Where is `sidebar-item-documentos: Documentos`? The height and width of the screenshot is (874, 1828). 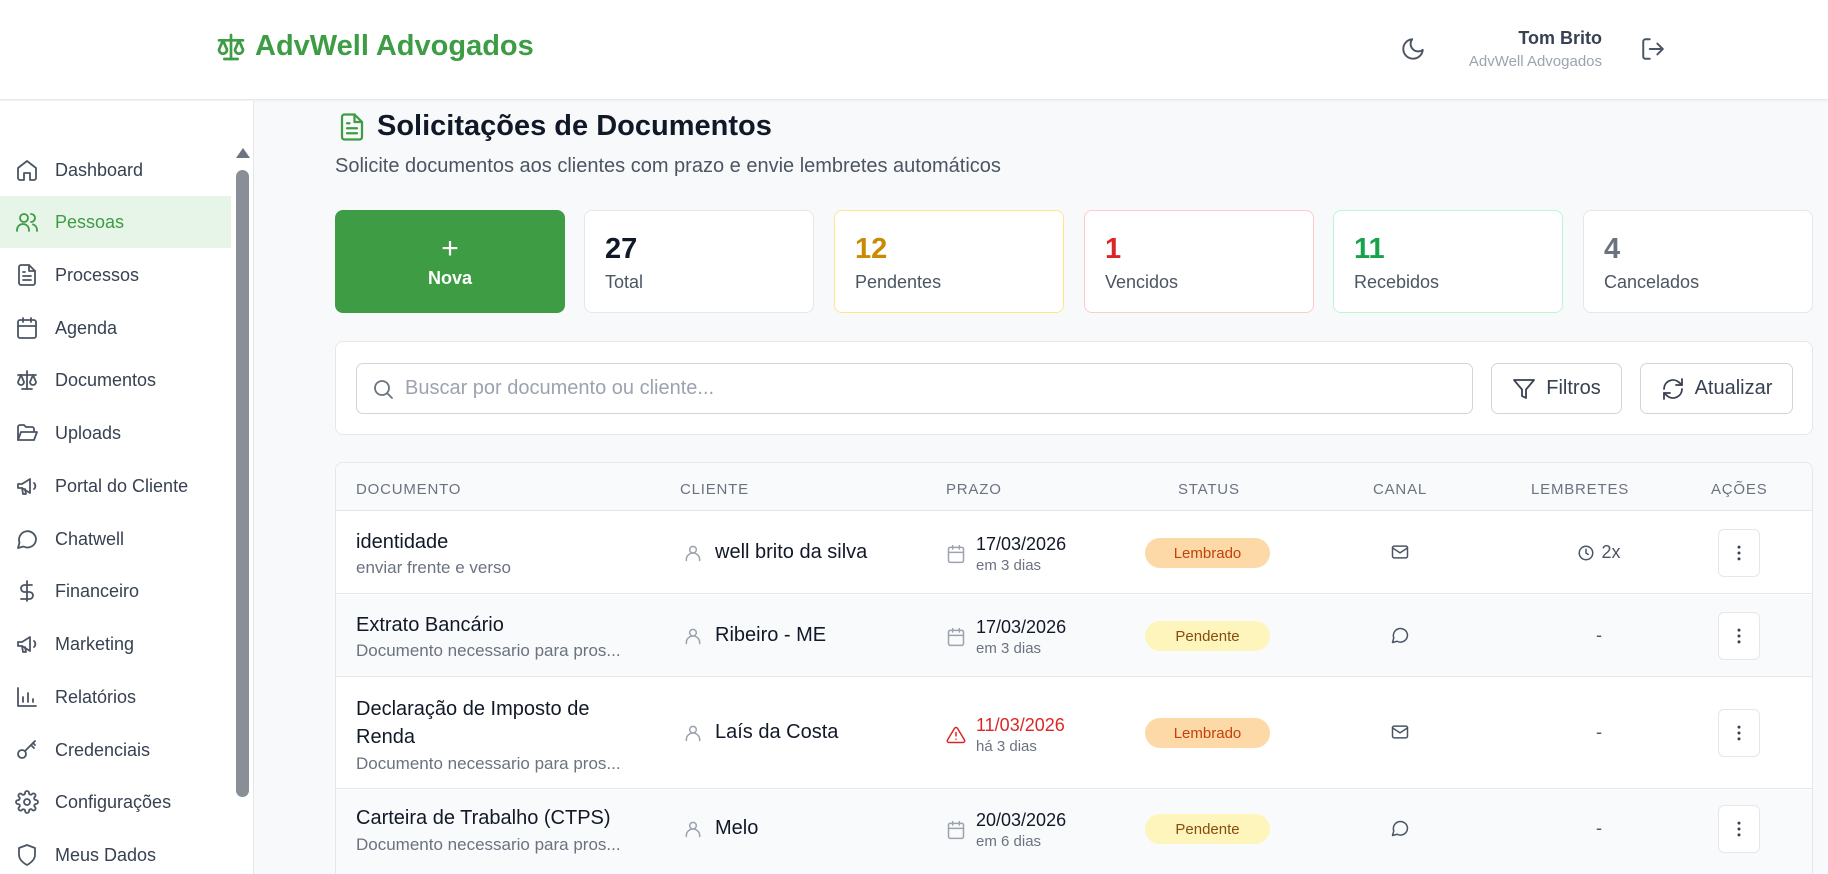
sidebar-item-documentos: Documentos is located at coordinates (115, 380).